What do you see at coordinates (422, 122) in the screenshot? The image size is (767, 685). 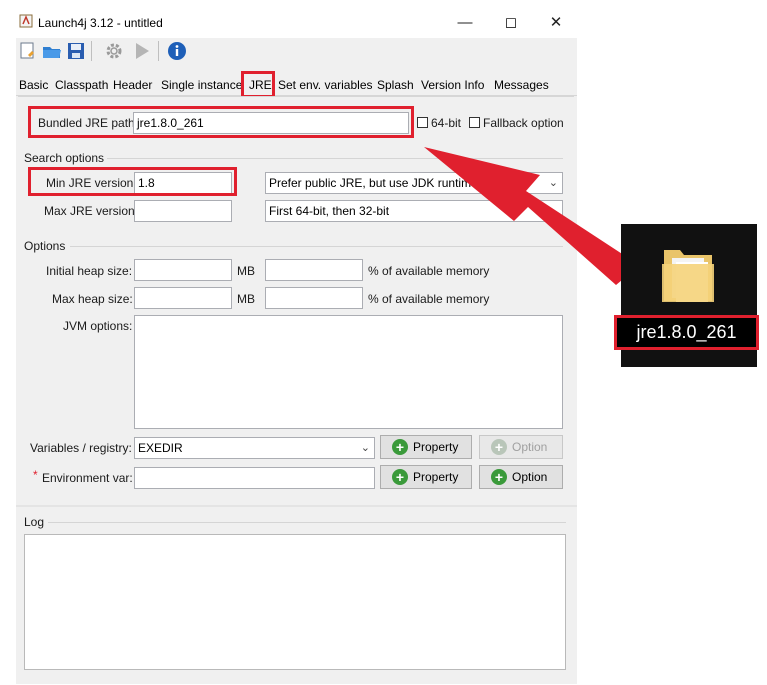 I see `64bit-checkbox` at bounding box center [422, 122].